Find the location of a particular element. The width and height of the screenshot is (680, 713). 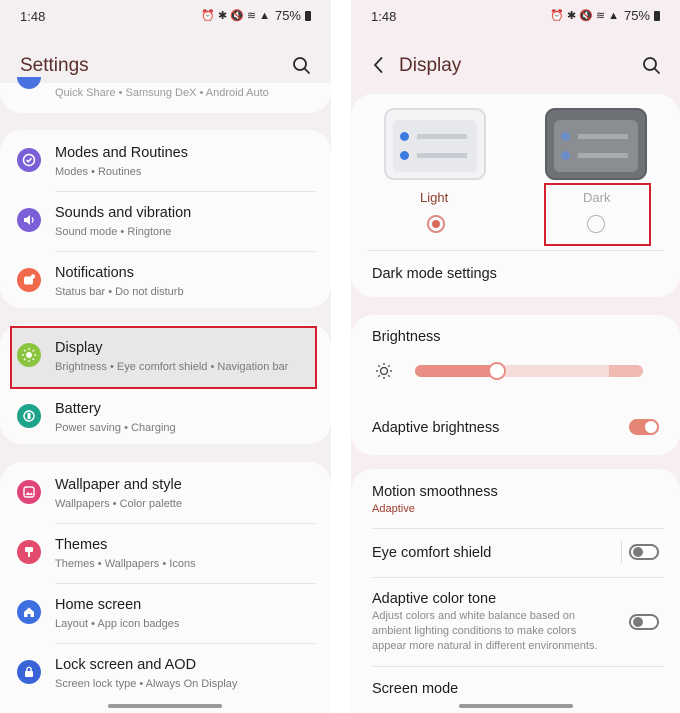

eye-comfort-shield-item: Eye comfort shield is located at coordinates (431, 553).